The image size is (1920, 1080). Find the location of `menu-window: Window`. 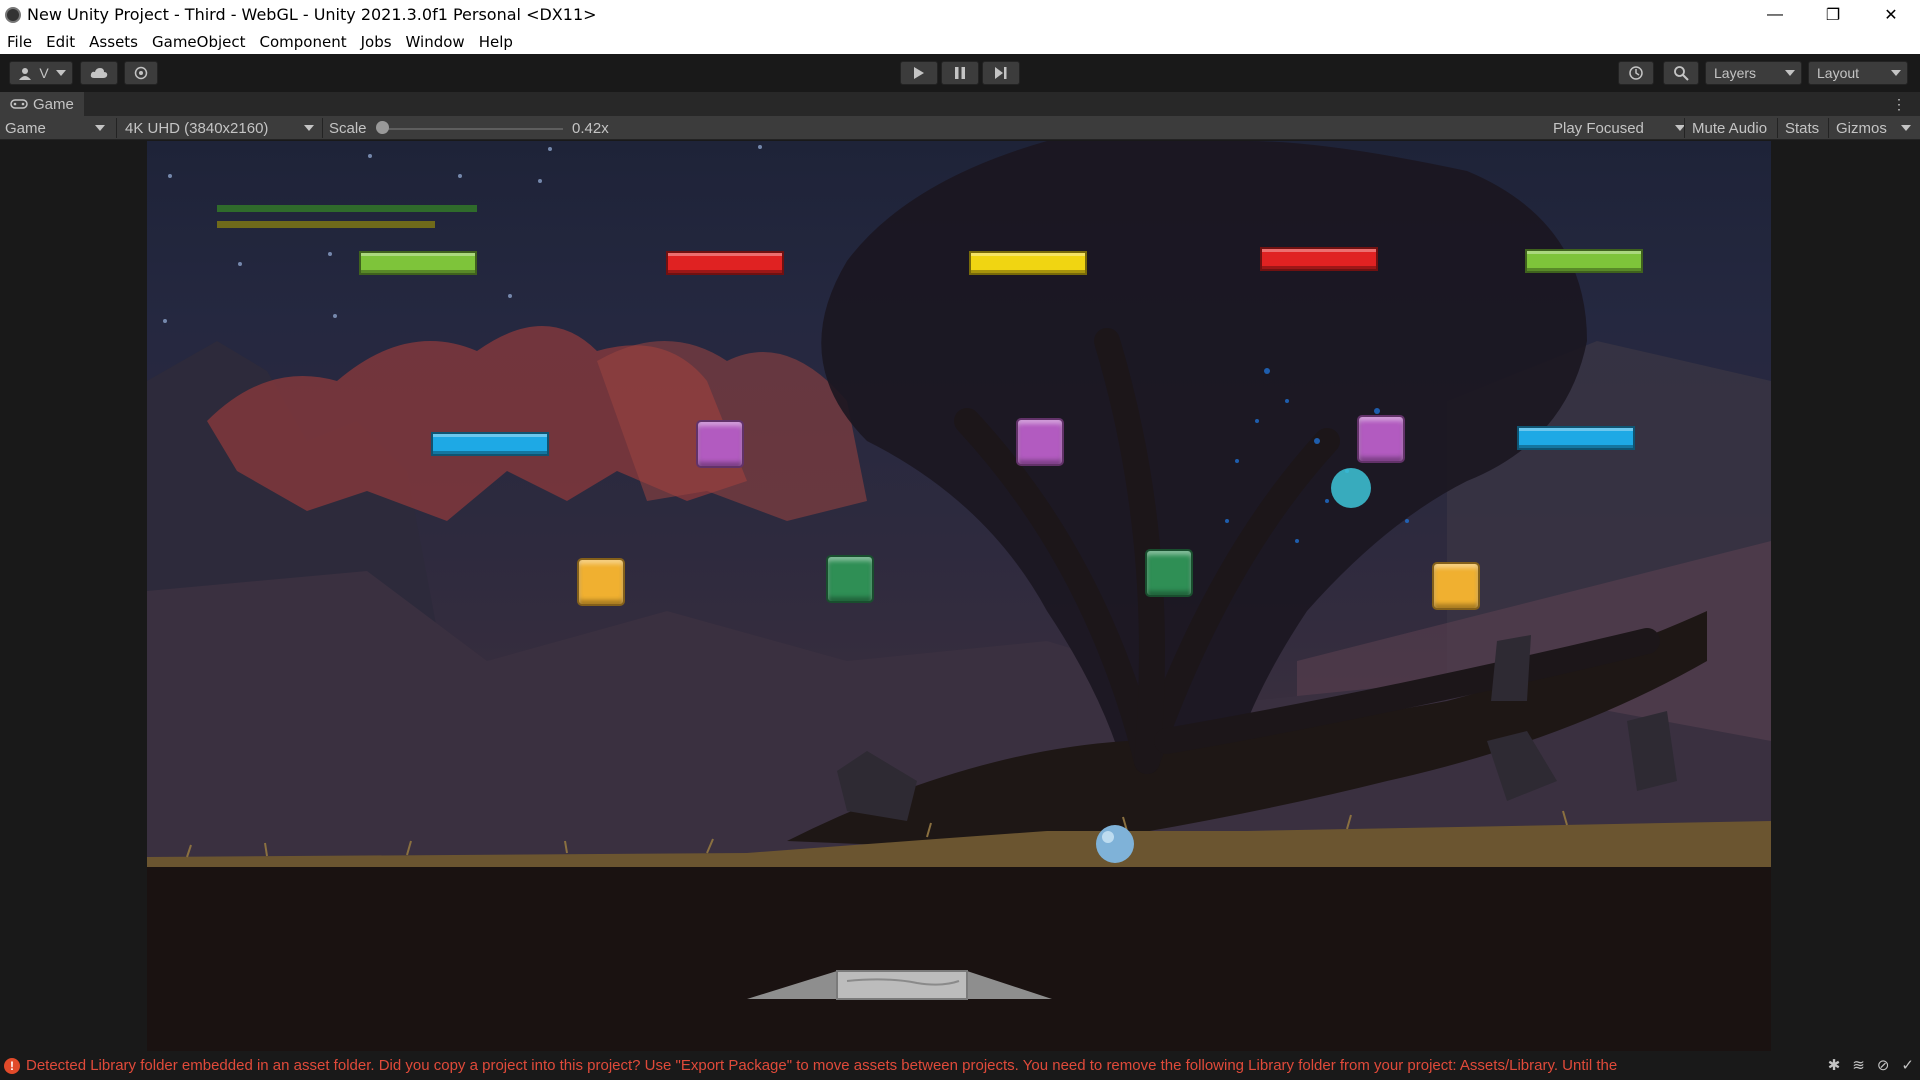

menu-window: Window is located at coordinates (435, 42).